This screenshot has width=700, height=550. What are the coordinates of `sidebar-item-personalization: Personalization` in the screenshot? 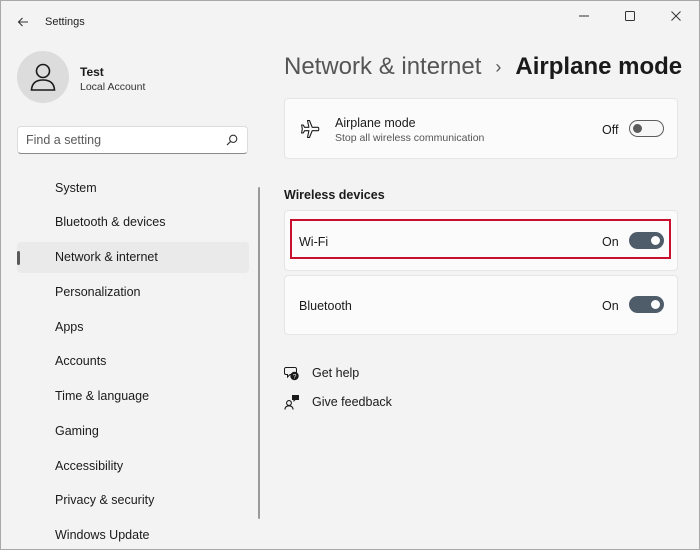 It's located at (133, 291).